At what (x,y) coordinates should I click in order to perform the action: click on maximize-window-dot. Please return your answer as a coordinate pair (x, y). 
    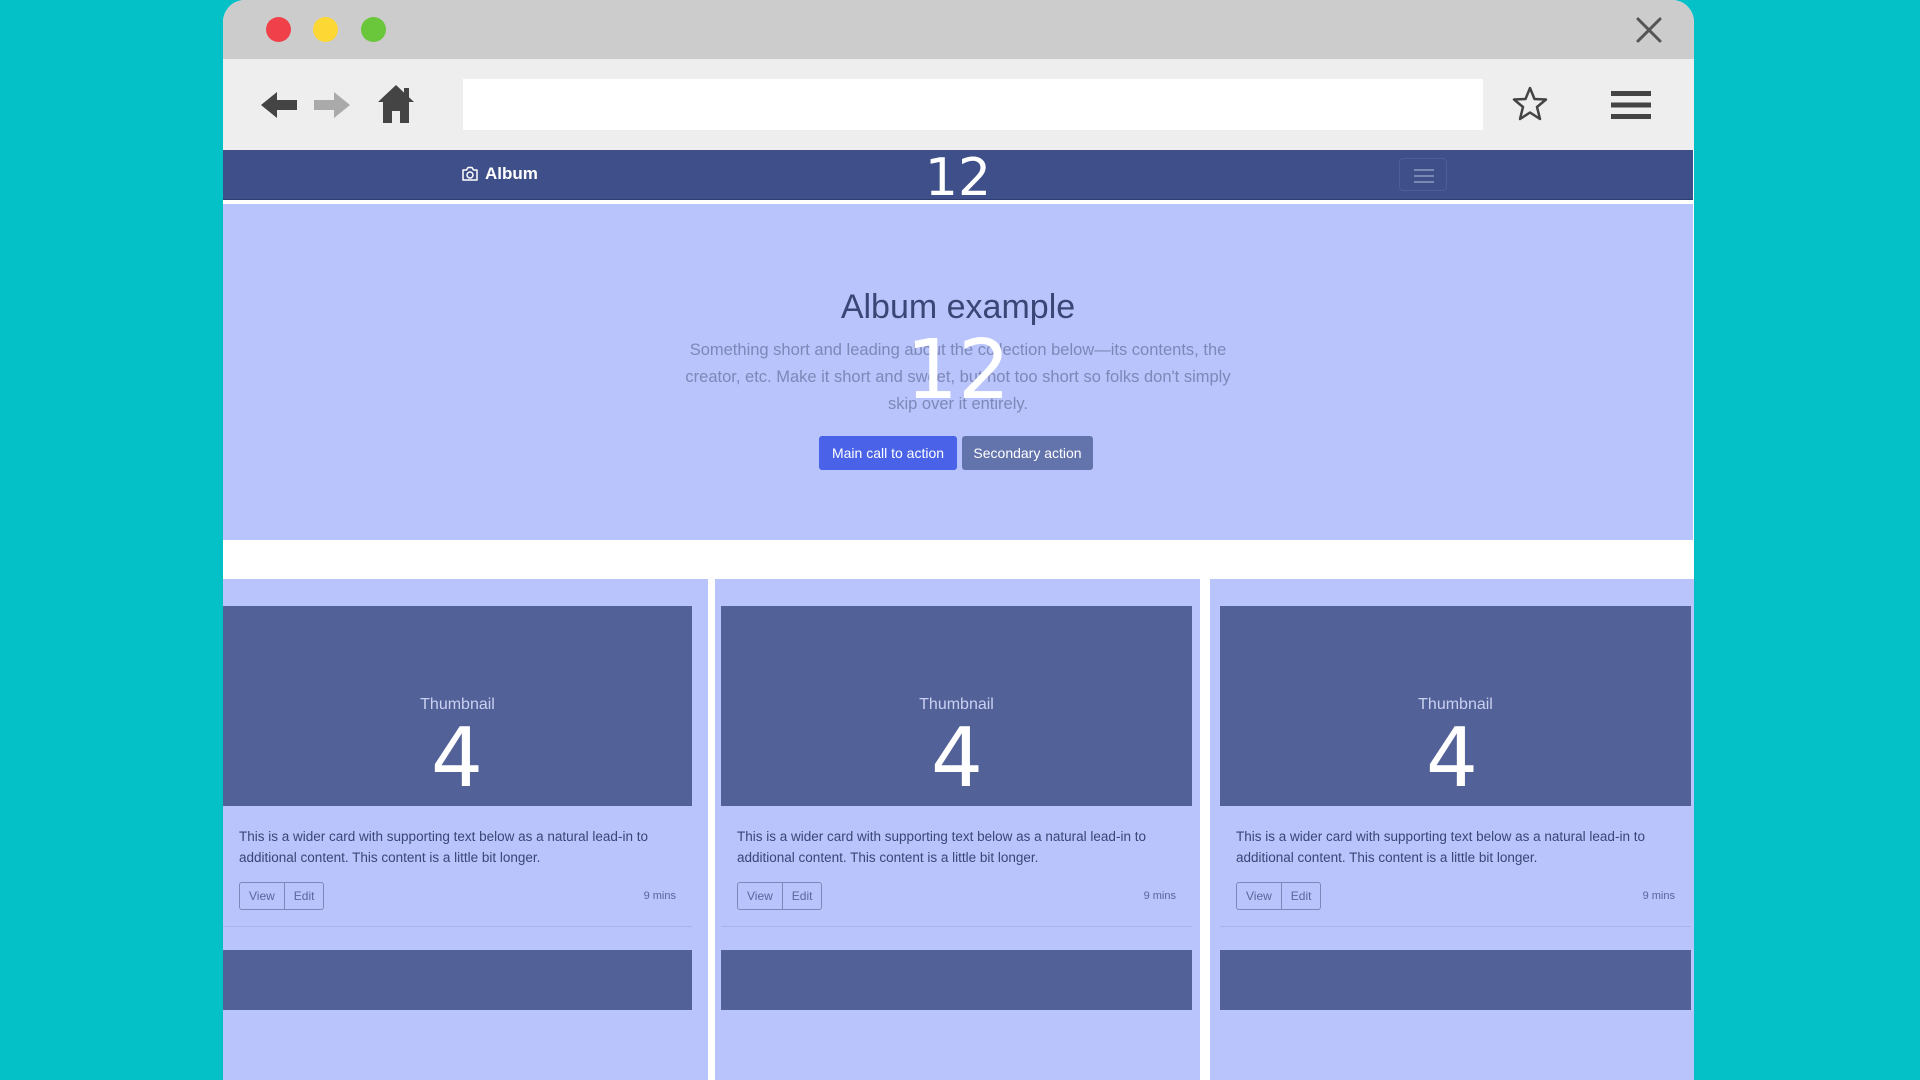
    Looking at the image, I should click on (373, 29).